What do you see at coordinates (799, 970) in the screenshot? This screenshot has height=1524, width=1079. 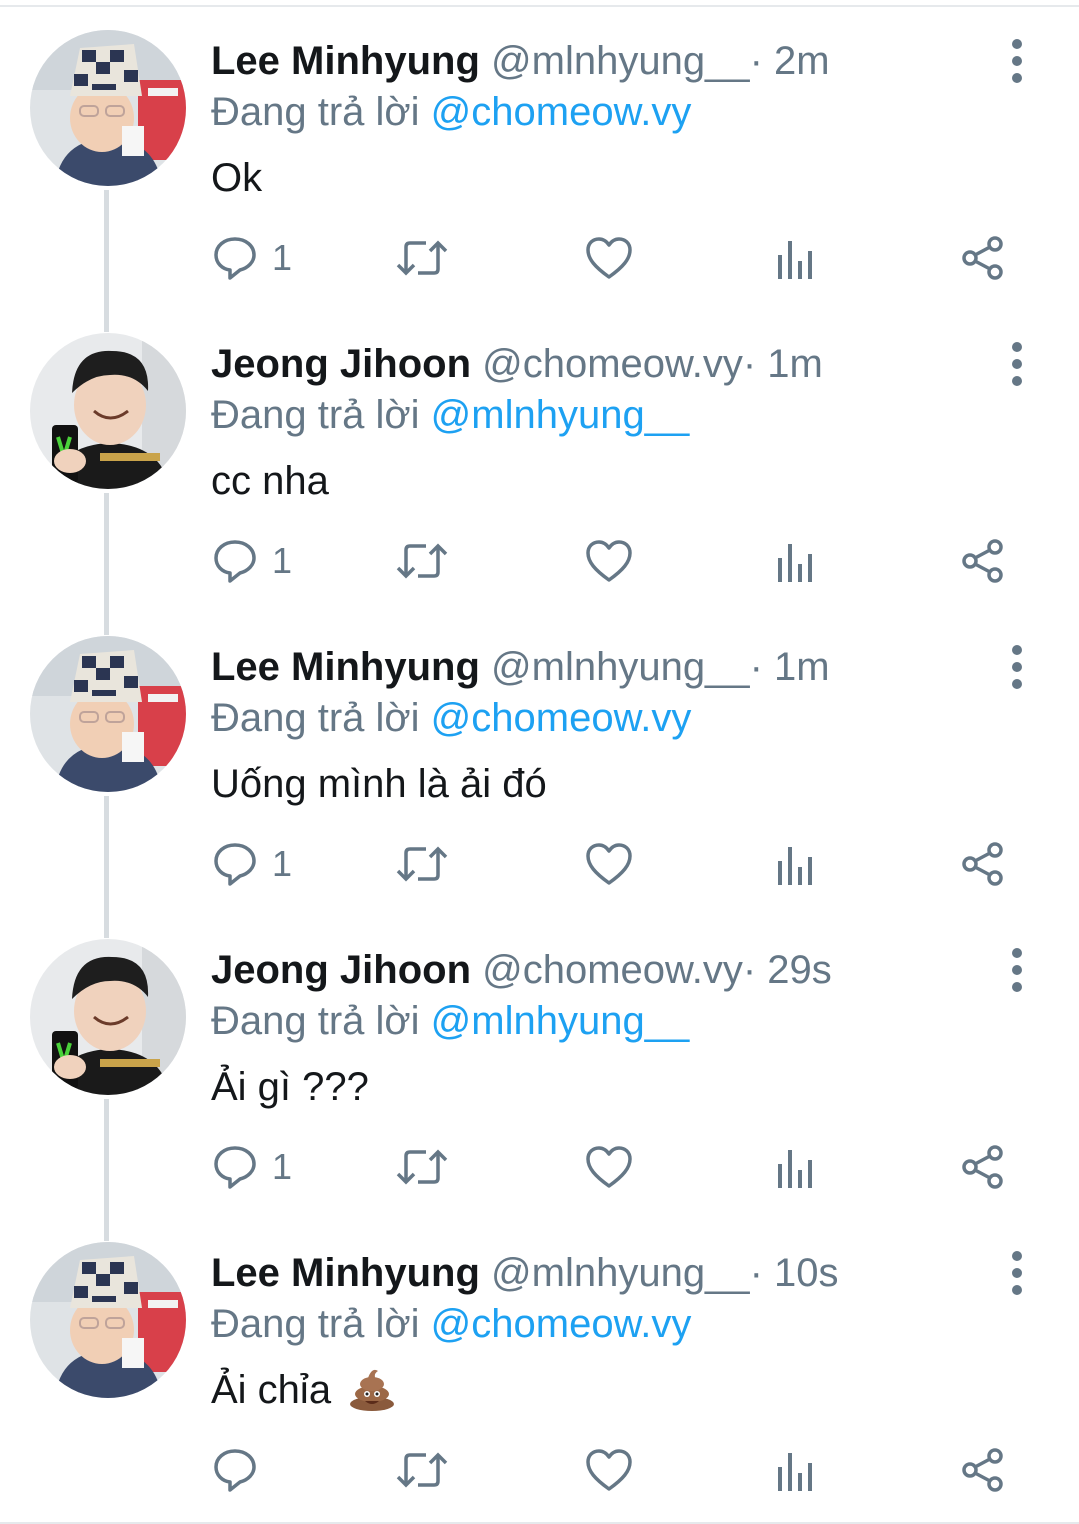 I see `timestamp: 29s` at bounding box center [799, 970].